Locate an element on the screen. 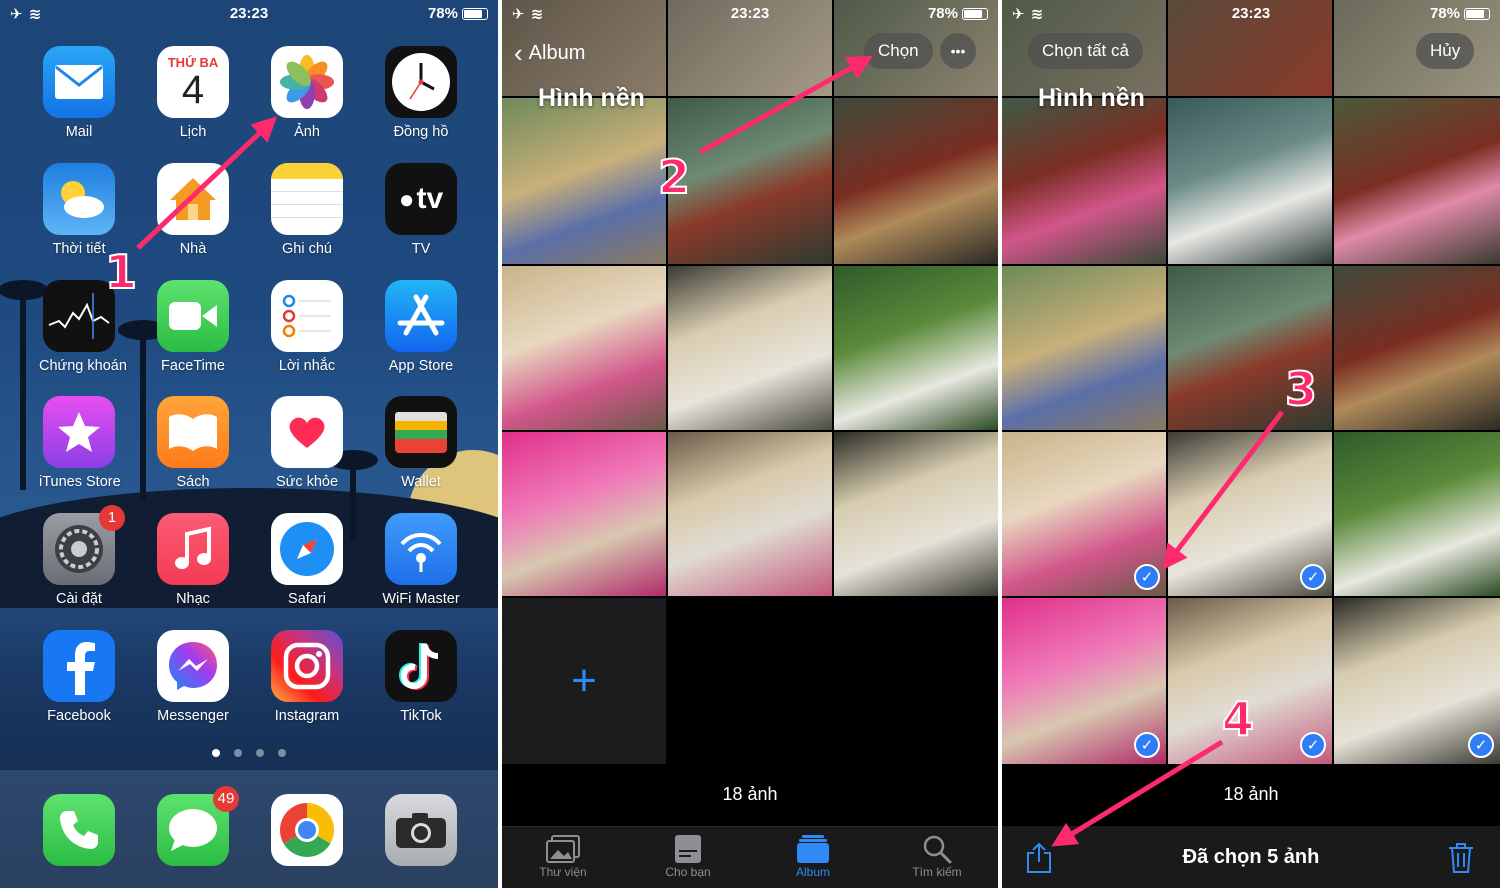 The width and height of the screenshot is (1500, 888). cancel-button: Hủy is located at coordinates (1445, 51).